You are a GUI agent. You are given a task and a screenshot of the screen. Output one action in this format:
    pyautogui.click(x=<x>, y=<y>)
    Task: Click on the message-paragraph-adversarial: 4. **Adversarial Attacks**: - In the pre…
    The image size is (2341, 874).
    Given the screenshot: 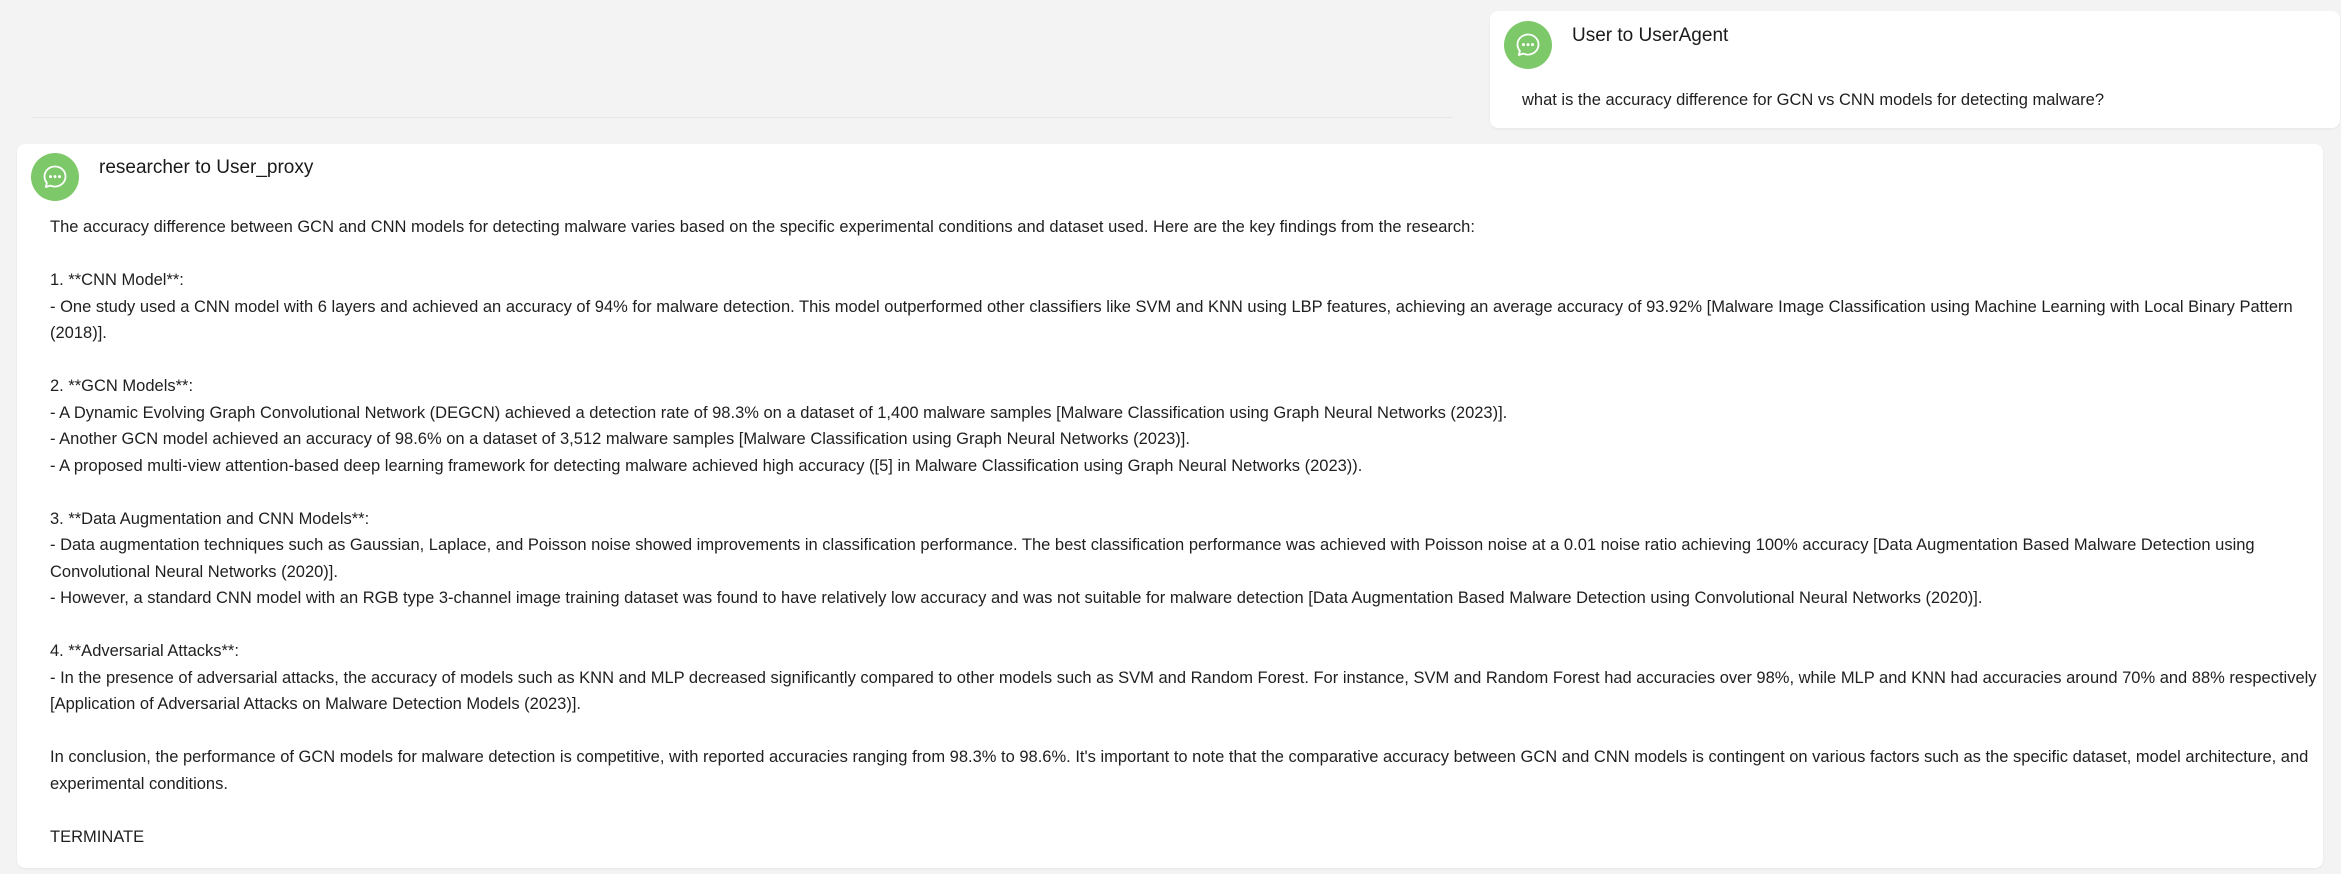 What is the action you would take?
    pyautogui.click(x=1183, y=677)
    